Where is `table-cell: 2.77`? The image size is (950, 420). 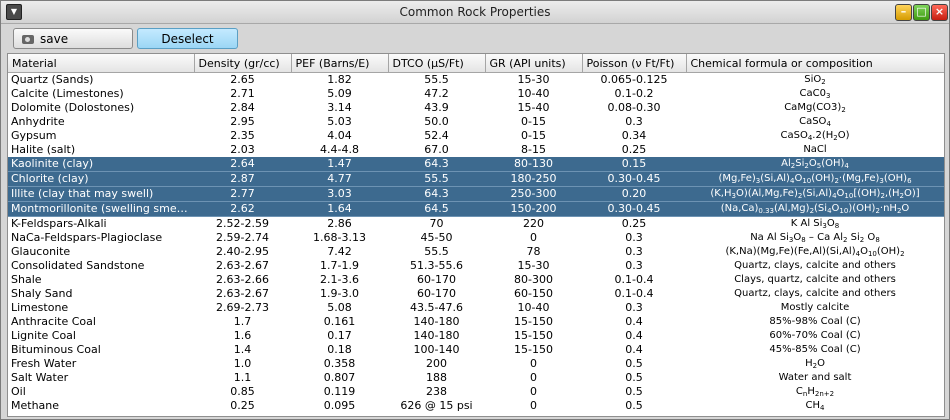 table-cell: 2.77 is located at coordinates (242, 194).